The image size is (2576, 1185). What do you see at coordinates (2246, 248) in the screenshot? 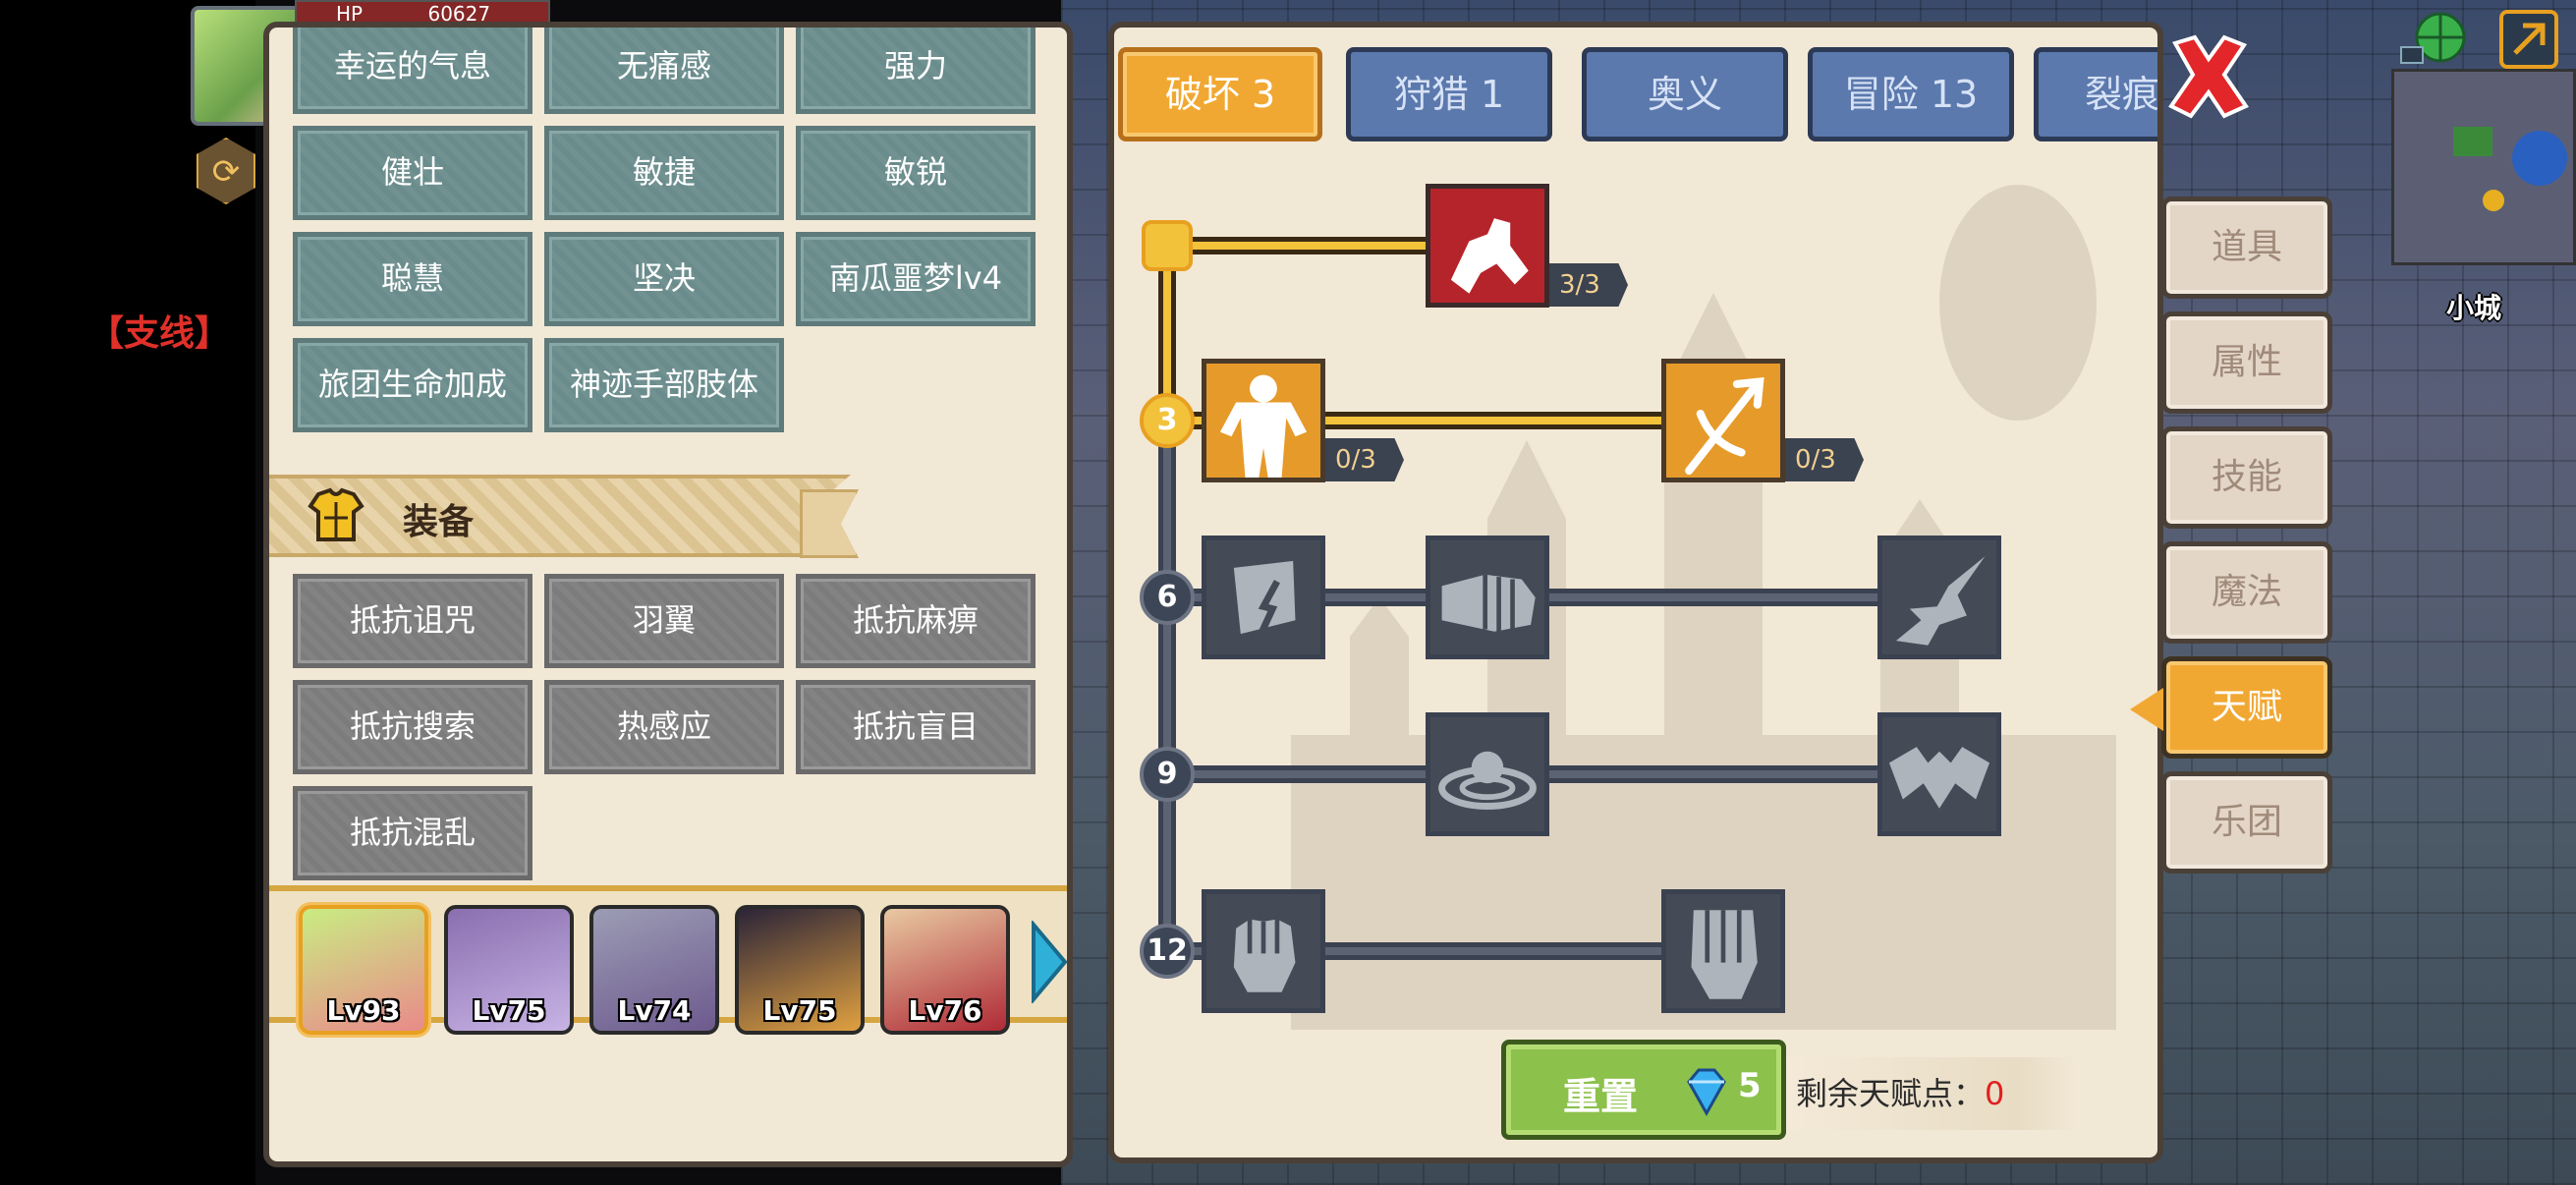
I see `side-menu-item: 道具` at bounding box center [2246, 248].